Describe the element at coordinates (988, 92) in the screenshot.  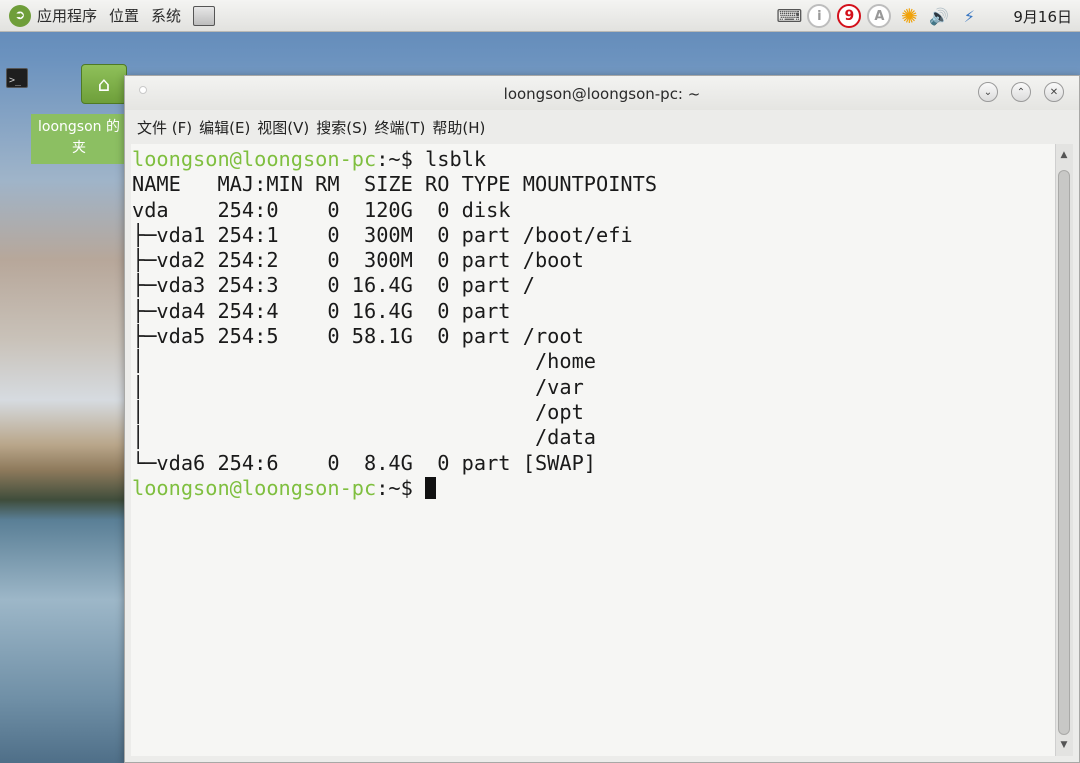
I see `minimize-button: ⌄` at that location.